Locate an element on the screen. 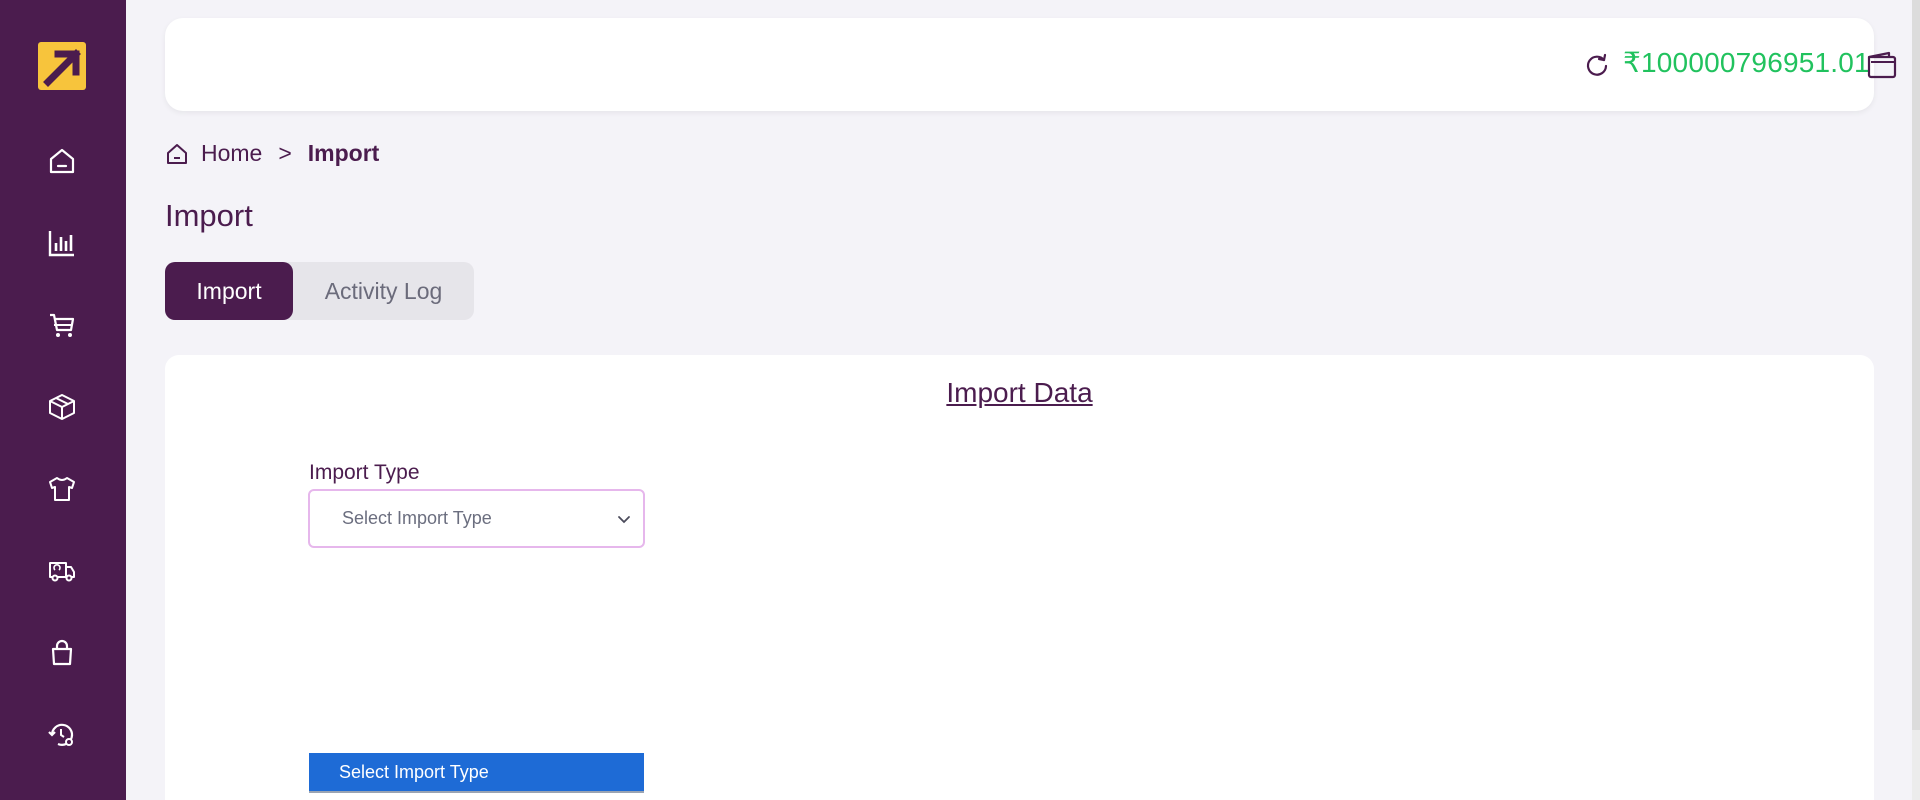 The height and width of the screenshot is (800, 1920). sidebar is located at coordinates (63, 400).